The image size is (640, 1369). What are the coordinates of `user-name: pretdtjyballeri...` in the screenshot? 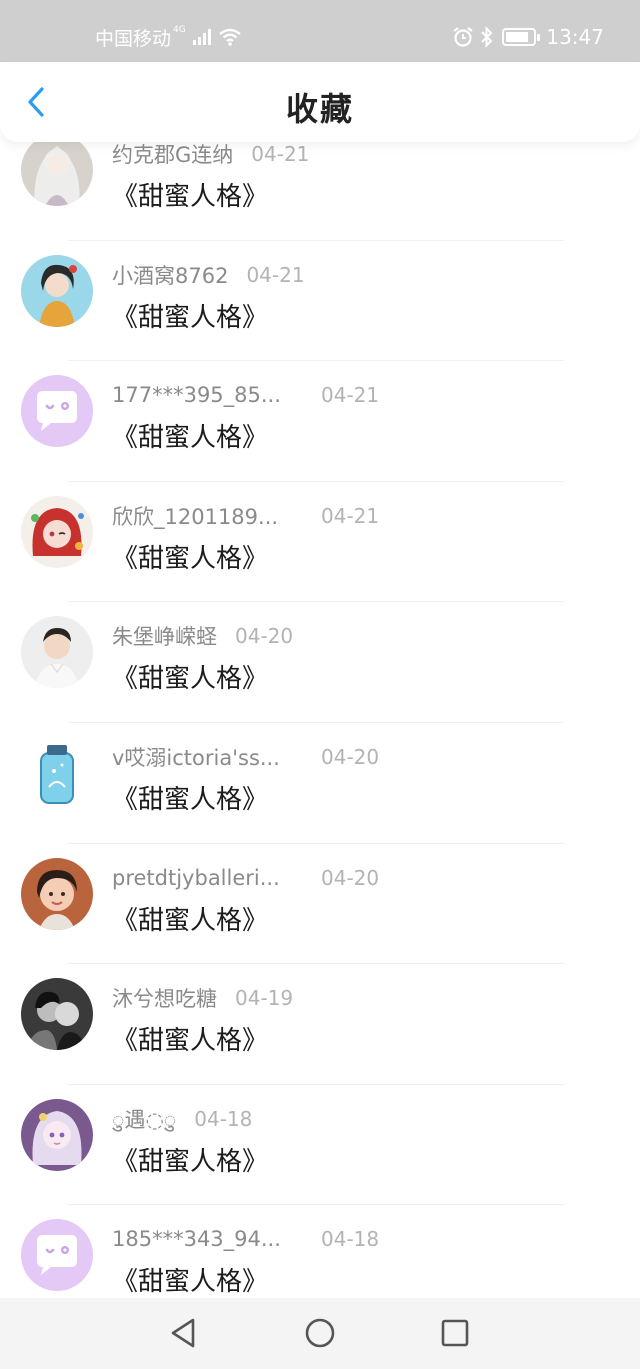 It's located at (196, 877).